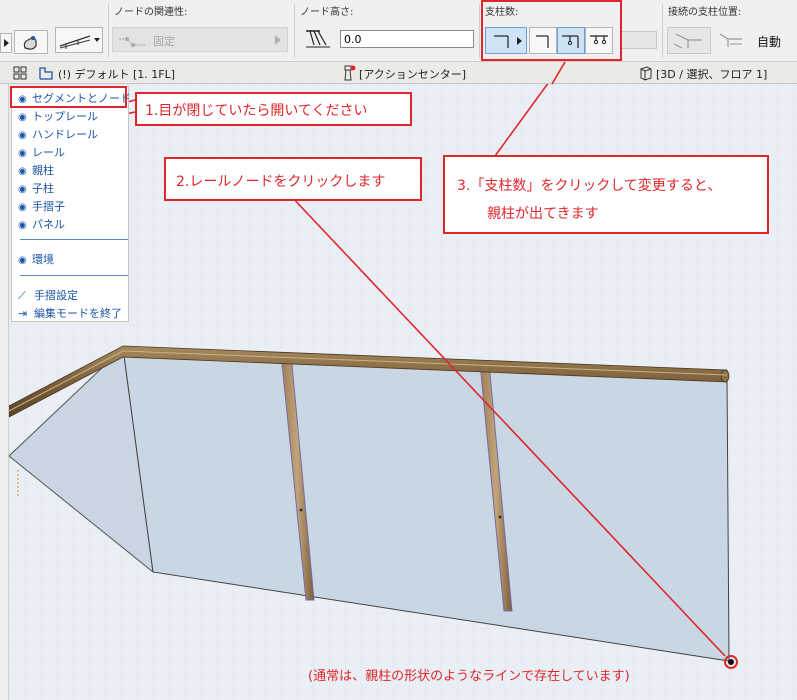  What do you see at coordinates (705, 12) in the screenshot?
I see `post-position-label: 接続の支柱位置:` at bounding box center [705, 12].